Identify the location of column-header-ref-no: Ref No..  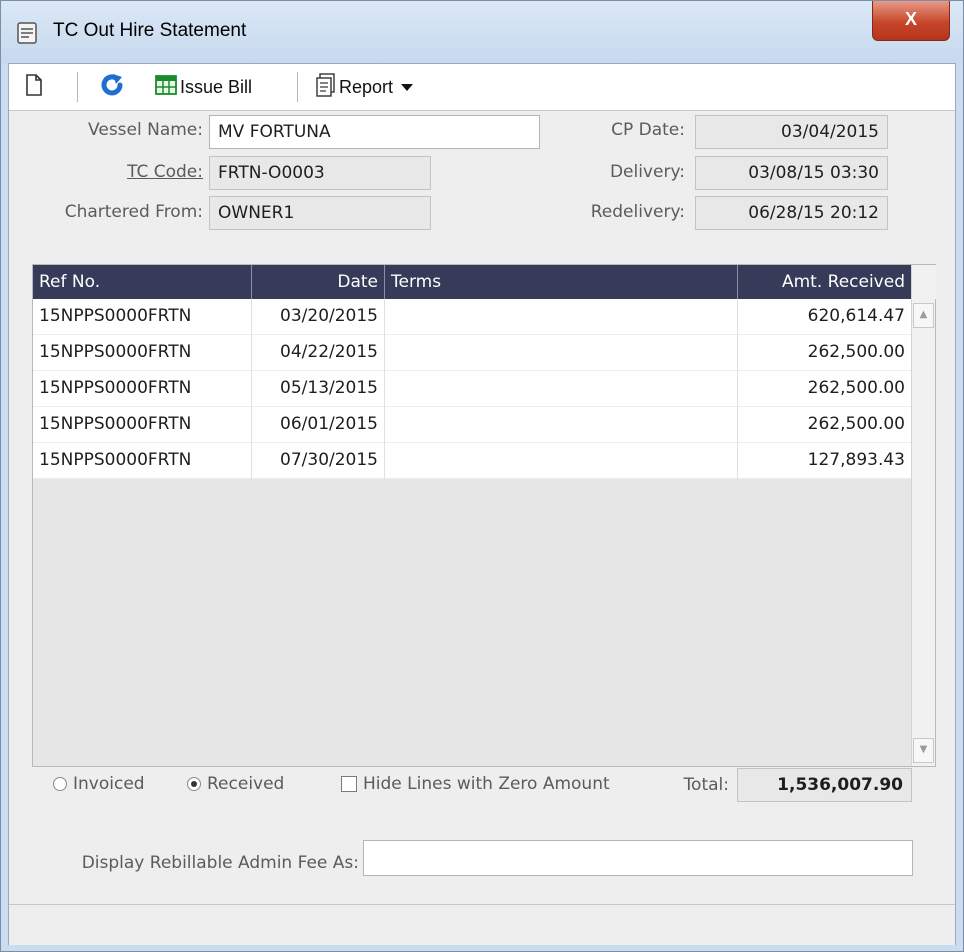
(142, 282).